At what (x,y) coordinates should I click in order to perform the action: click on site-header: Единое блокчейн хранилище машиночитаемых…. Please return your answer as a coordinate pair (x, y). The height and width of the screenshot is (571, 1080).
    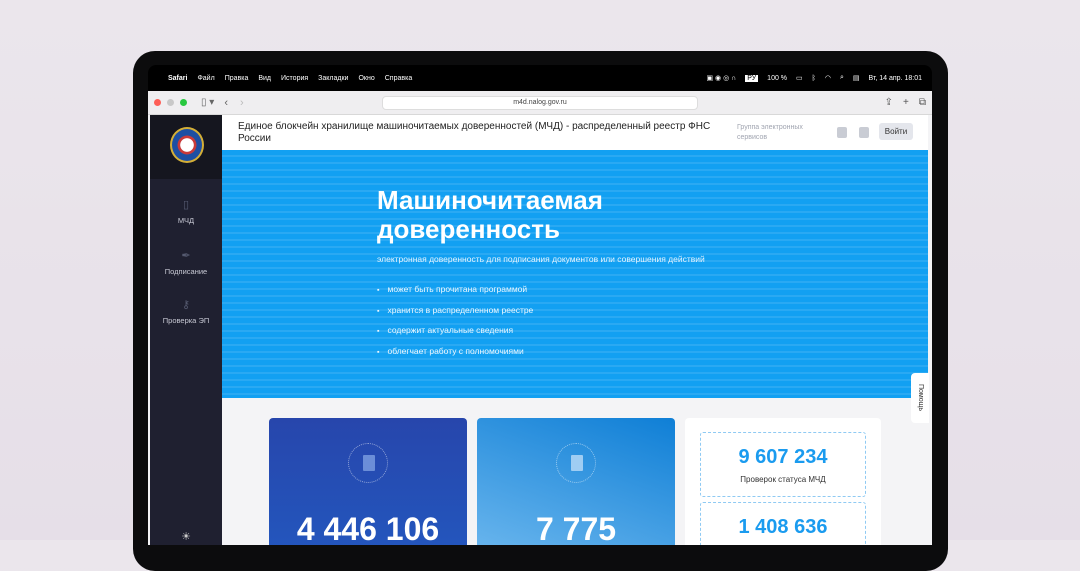
    Looking at the image, I should click on (575, 132).